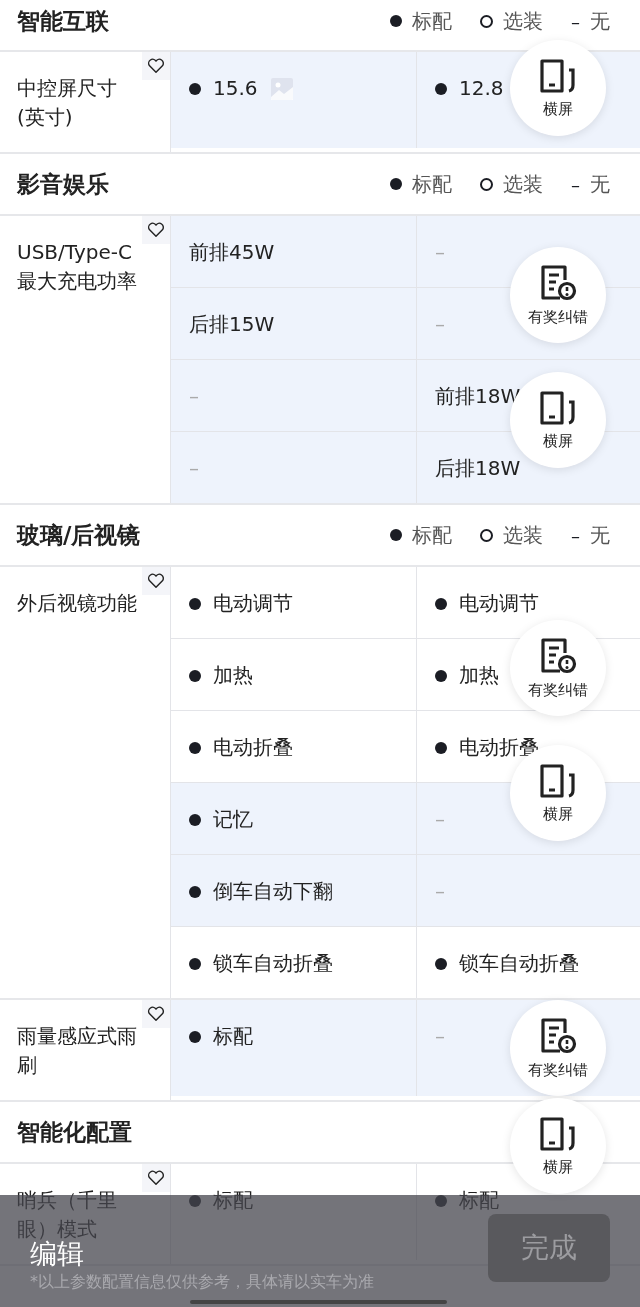  Describe the element at coordinates (273, 891) in the screenshot. I see `cell-value: 倒车自动下翻` at that location.